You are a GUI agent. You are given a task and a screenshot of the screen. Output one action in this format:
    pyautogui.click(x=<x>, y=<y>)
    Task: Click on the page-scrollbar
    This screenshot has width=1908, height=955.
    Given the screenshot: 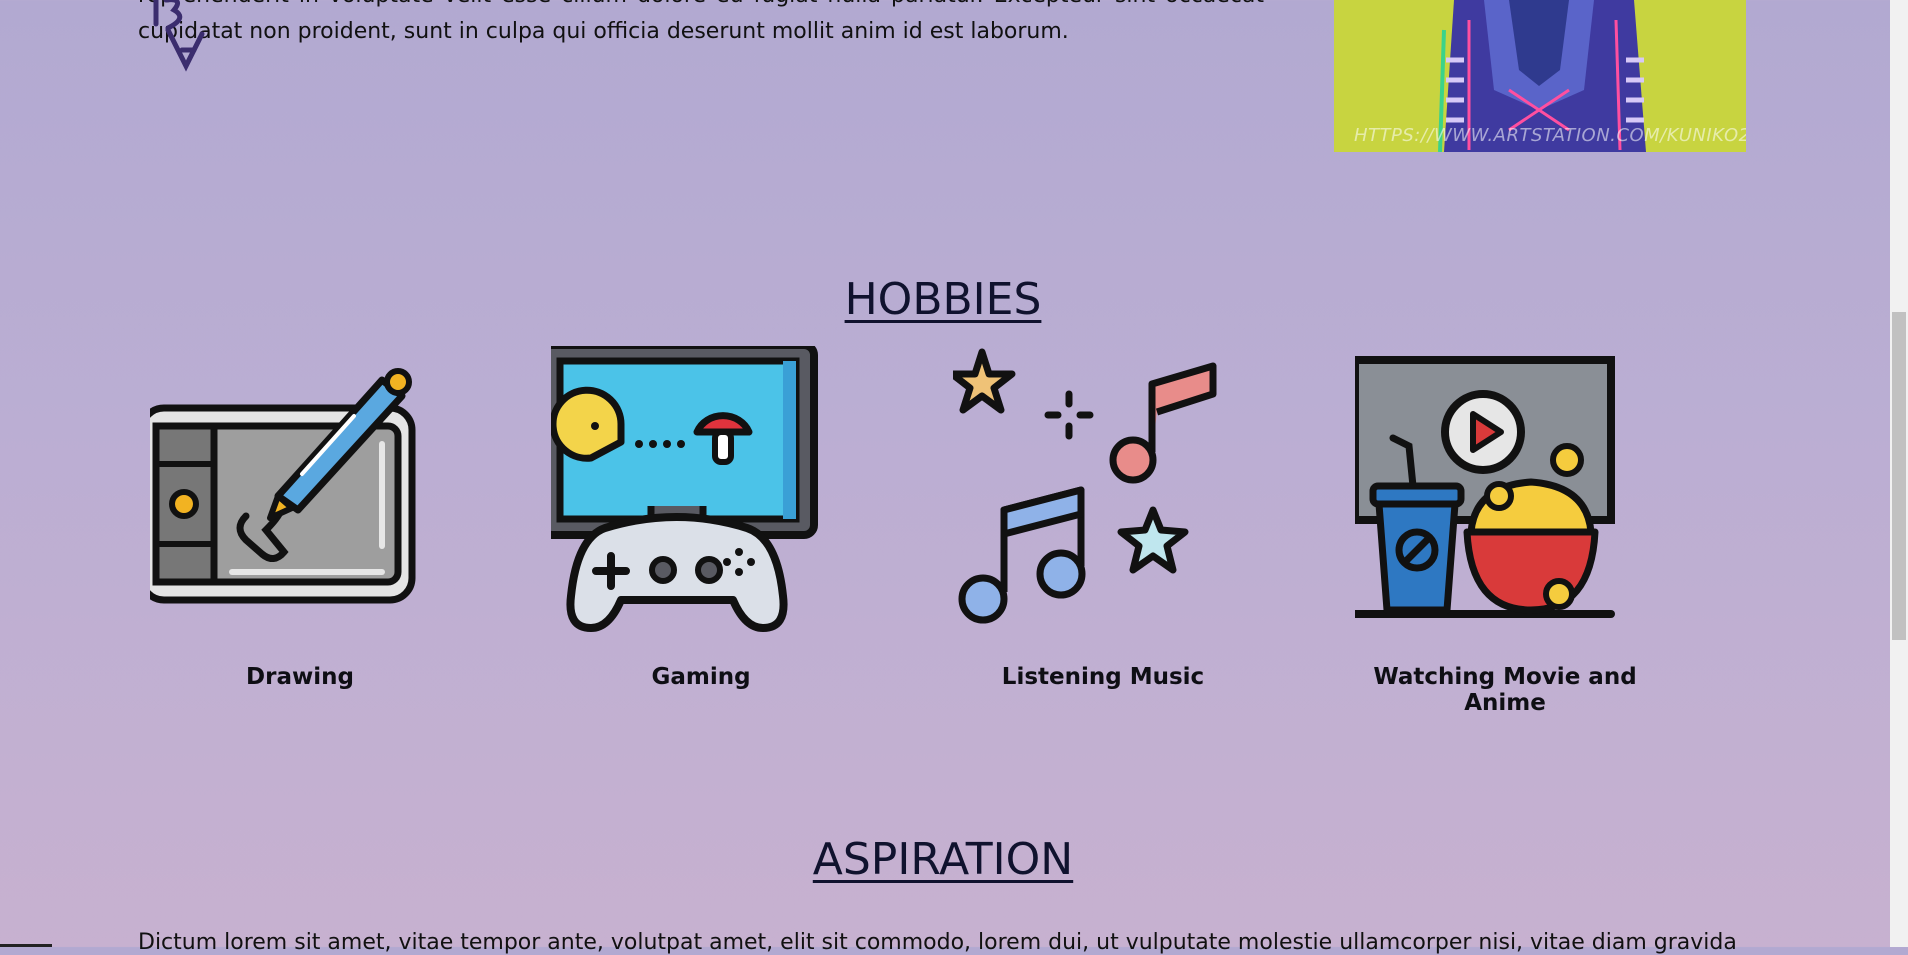 What is the action you would take?
    pyautogui.click(x=1899, y=473)
    